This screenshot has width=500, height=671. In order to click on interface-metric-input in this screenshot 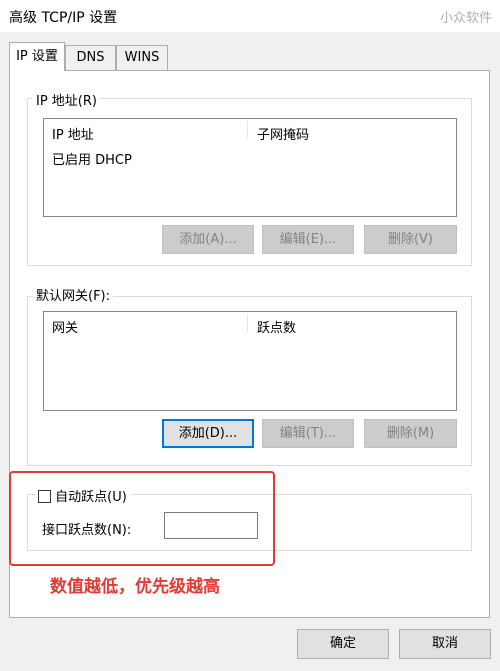, I will do `click(211, 525)`.